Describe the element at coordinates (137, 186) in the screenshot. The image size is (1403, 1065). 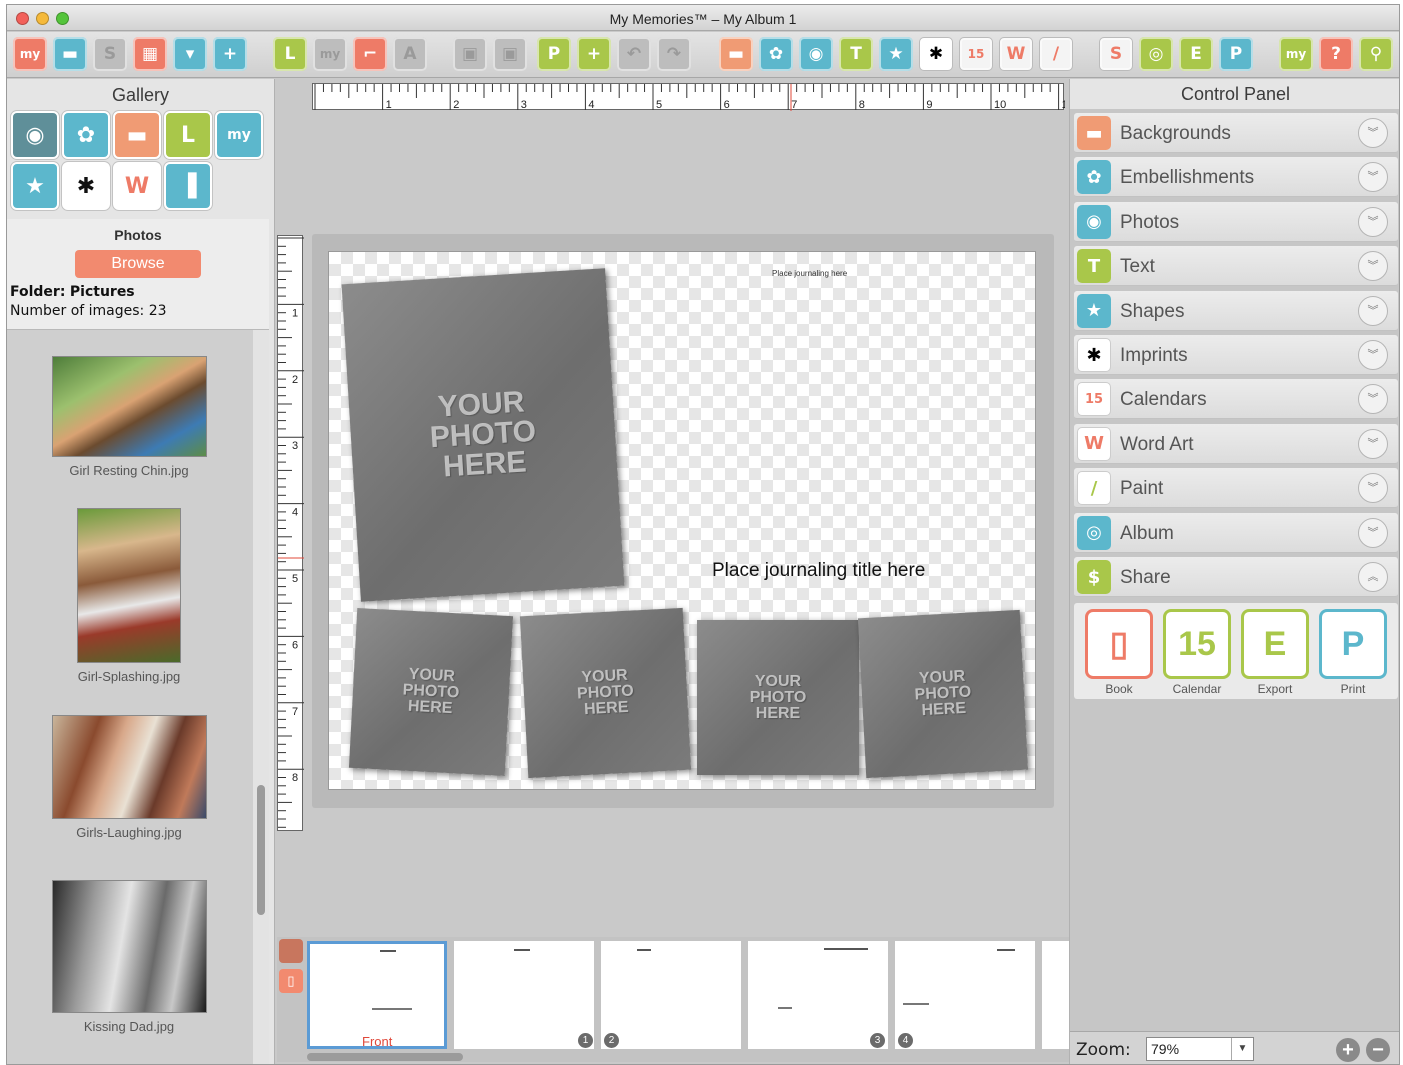
I see `gallery-wordart-icon: W` at that location.